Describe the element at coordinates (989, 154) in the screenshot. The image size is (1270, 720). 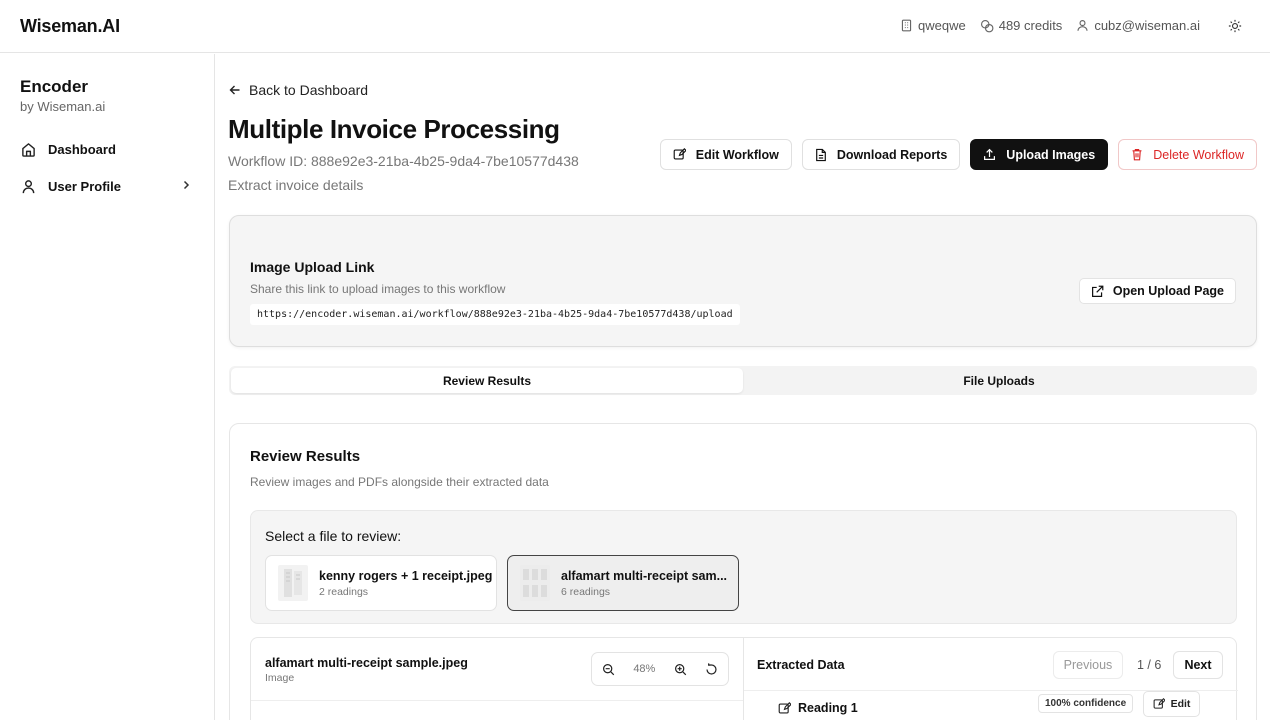
I see `upload-icon` at that location.